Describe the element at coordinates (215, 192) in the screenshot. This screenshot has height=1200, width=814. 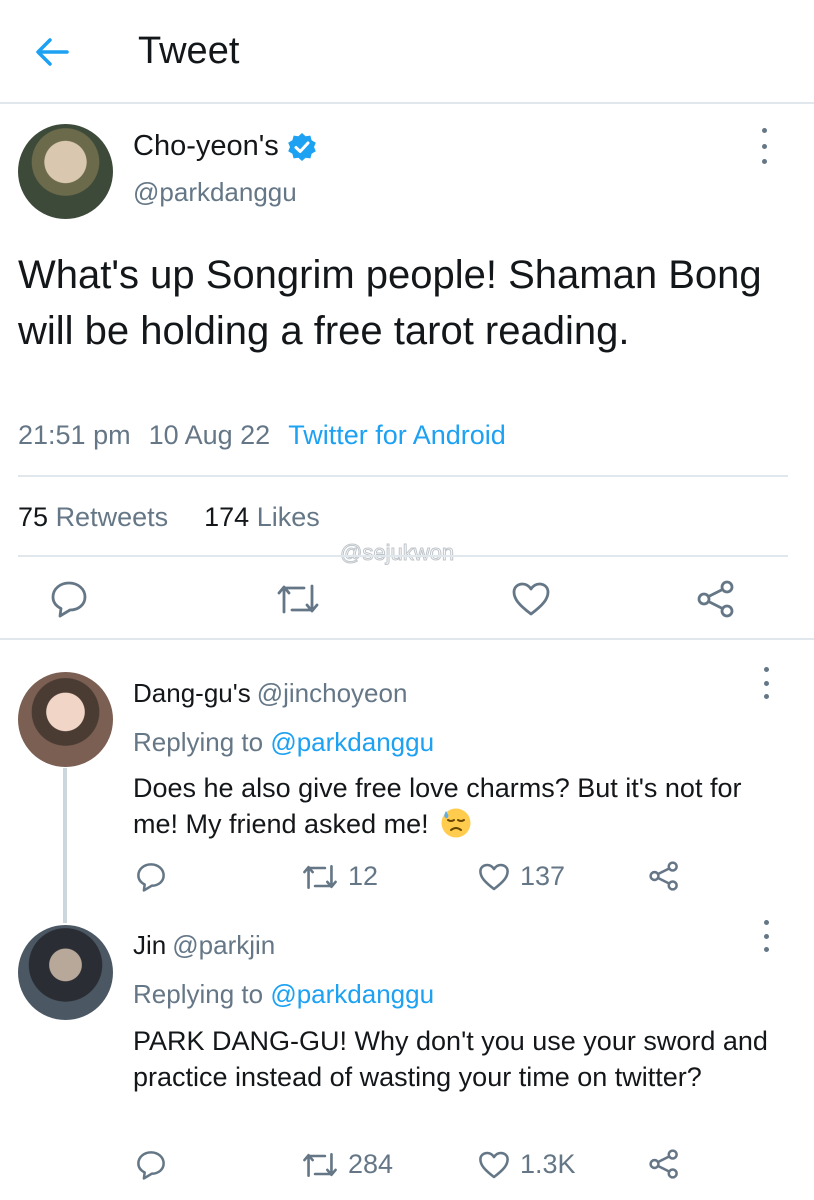
I see `author-handle: @parkdanggu` at that location.